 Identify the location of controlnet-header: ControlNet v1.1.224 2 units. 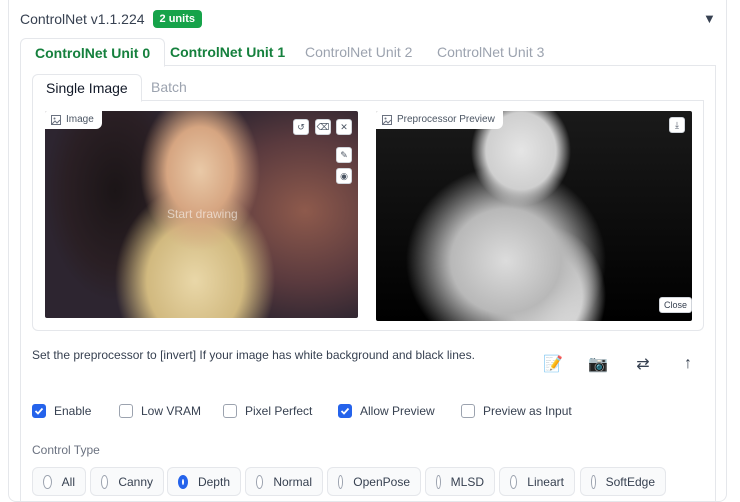
(111, 19).